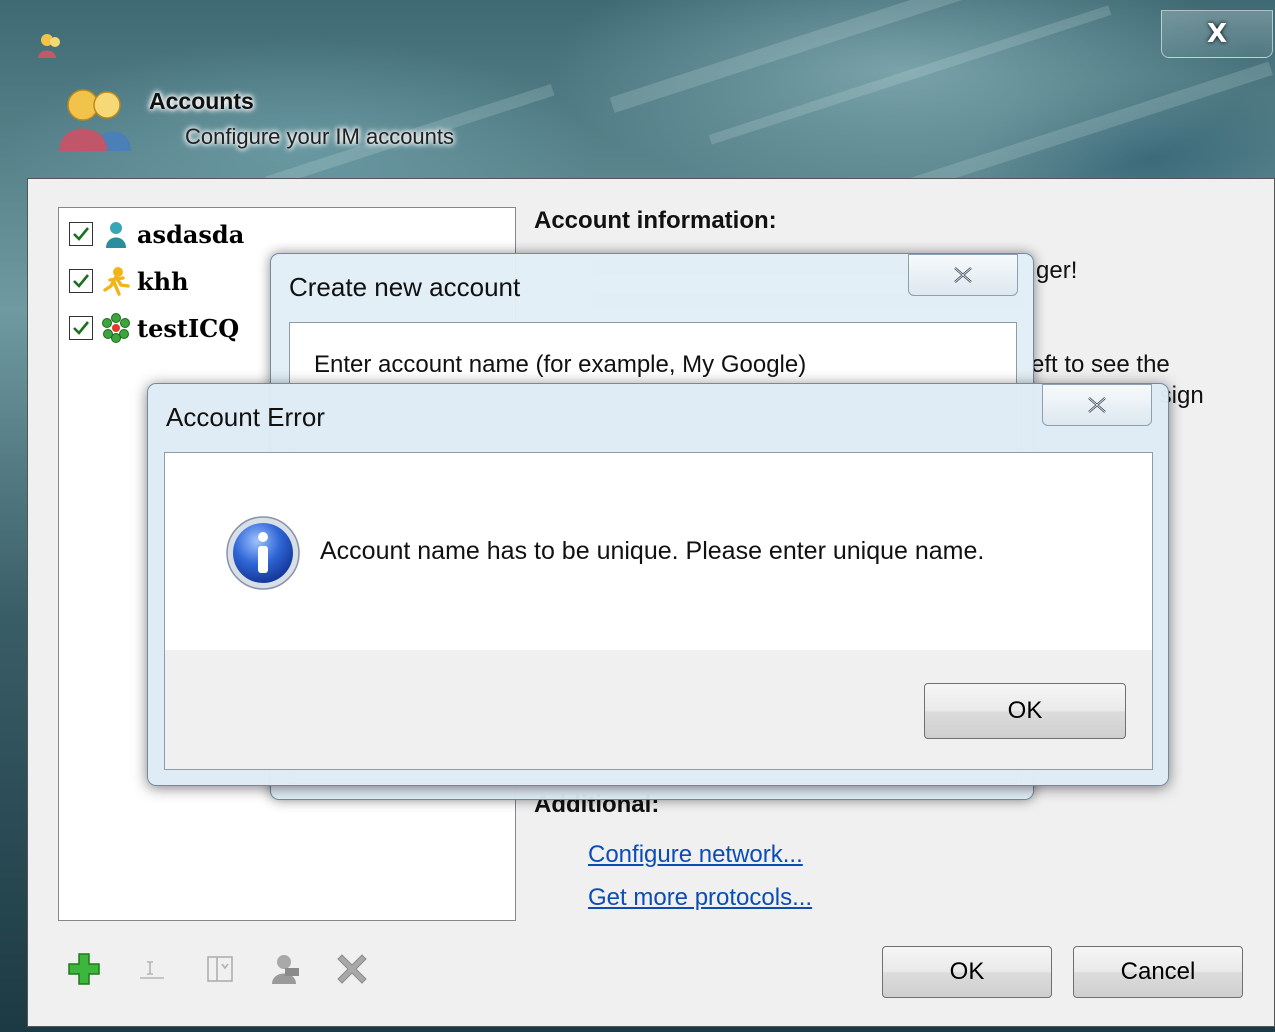 Image resolution: width=1275 pixels, height=1032 pixels. What do you see at coordinates (188, 328) in the screenshot?
I see `account-name: testICQ` at bounding box center [188, 328].